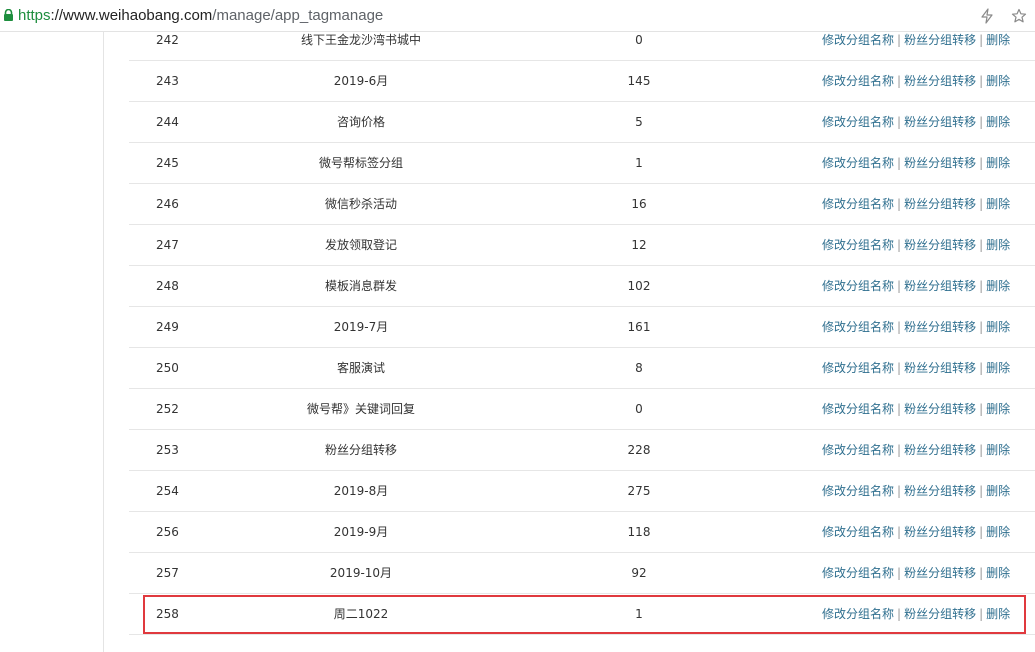  Describe the element at coordinates (167, 368) in the screenshot. I see `tag-id: 250` at that location.